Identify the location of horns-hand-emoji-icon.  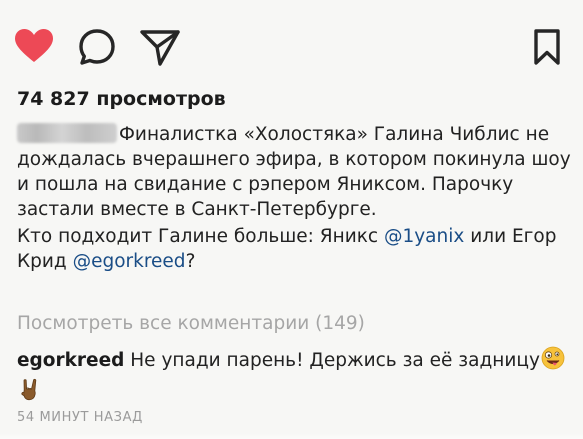
(30, 392).